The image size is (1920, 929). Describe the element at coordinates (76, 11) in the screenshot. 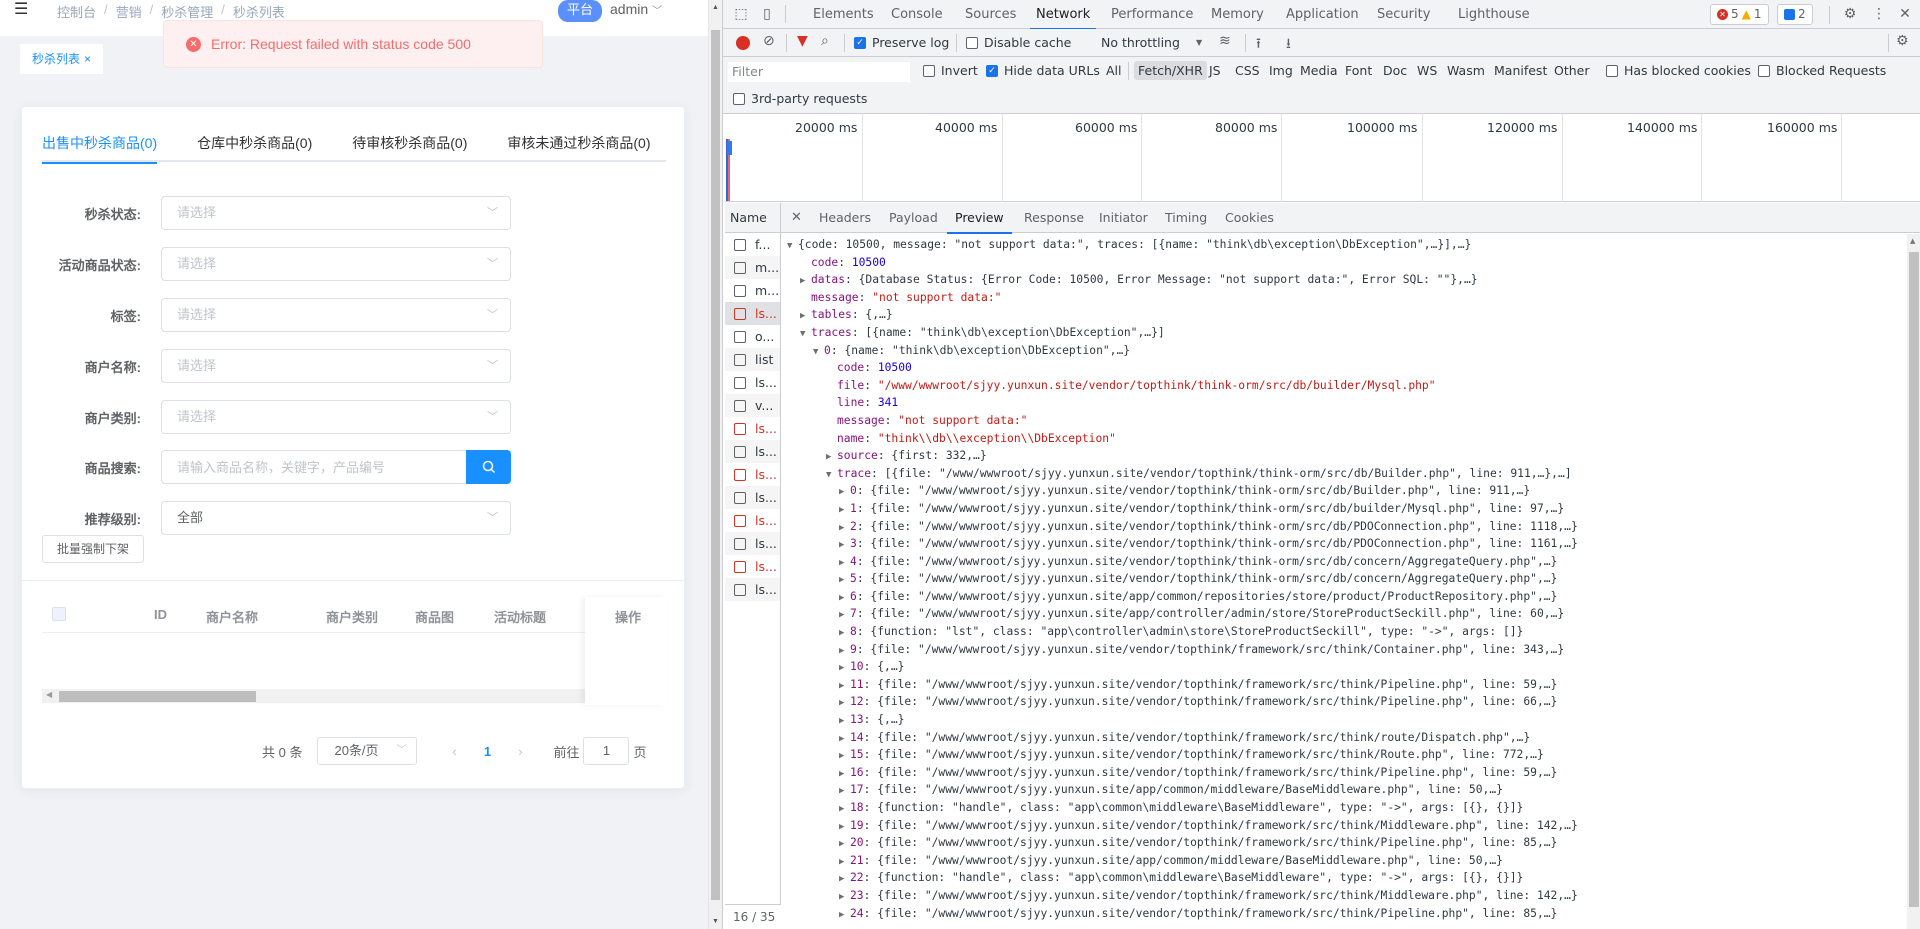

I see `breadcrumb-item: 控制台` at that location.